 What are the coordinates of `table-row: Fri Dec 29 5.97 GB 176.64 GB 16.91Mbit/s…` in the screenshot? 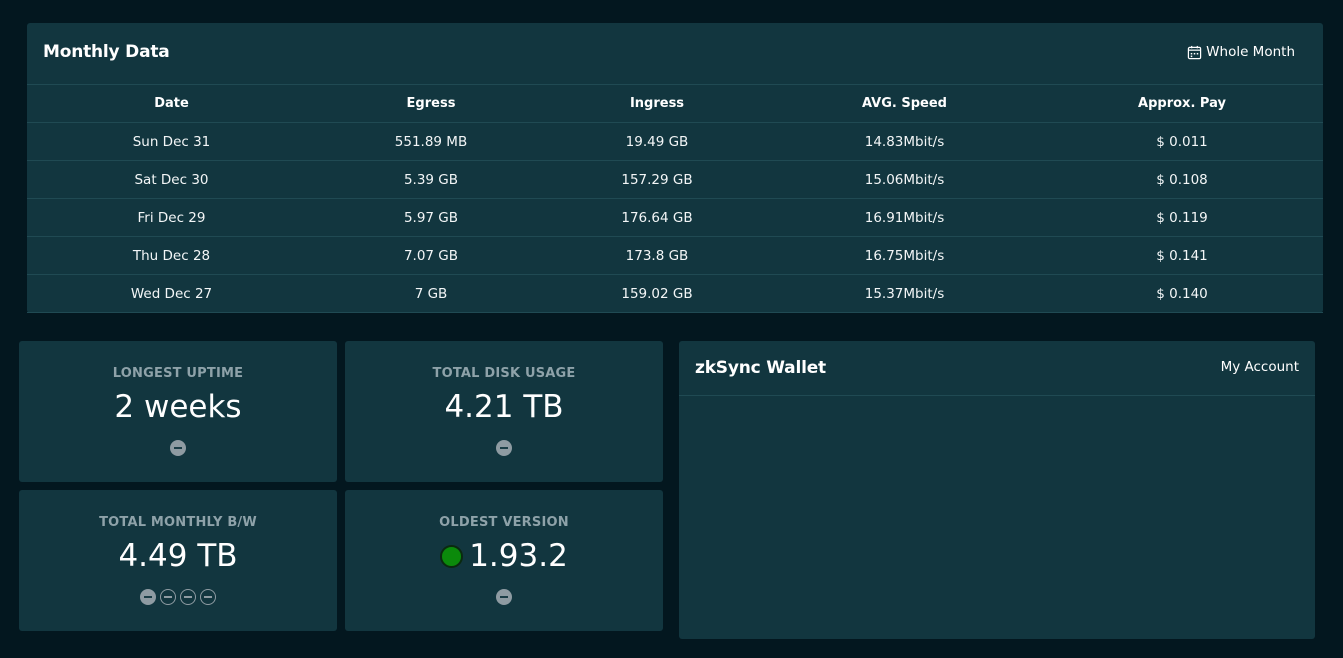 It's located at (675, 217).